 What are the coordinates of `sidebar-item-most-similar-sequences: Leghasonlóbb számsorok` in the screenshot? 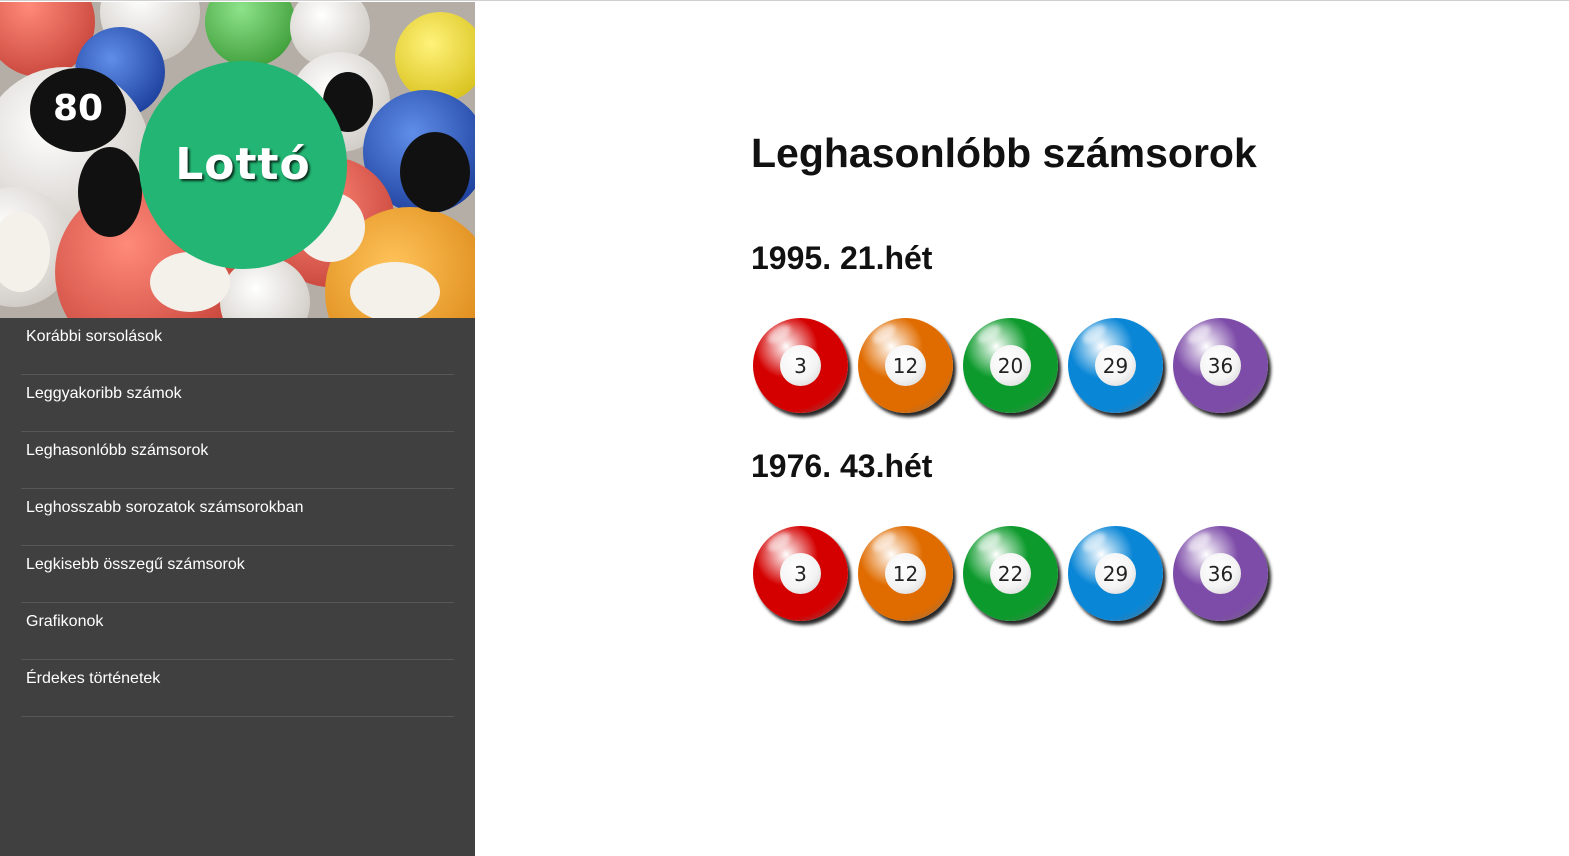 It's located at (237, 460).